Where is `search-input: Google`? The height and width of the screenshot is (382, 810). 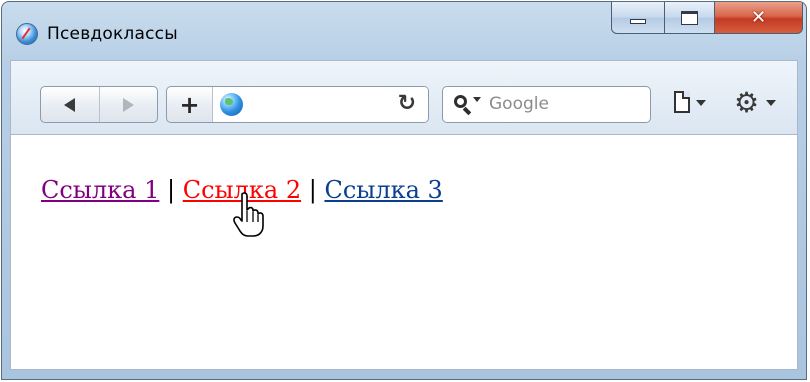 search-input: Google is located at coordinates (546, 104).